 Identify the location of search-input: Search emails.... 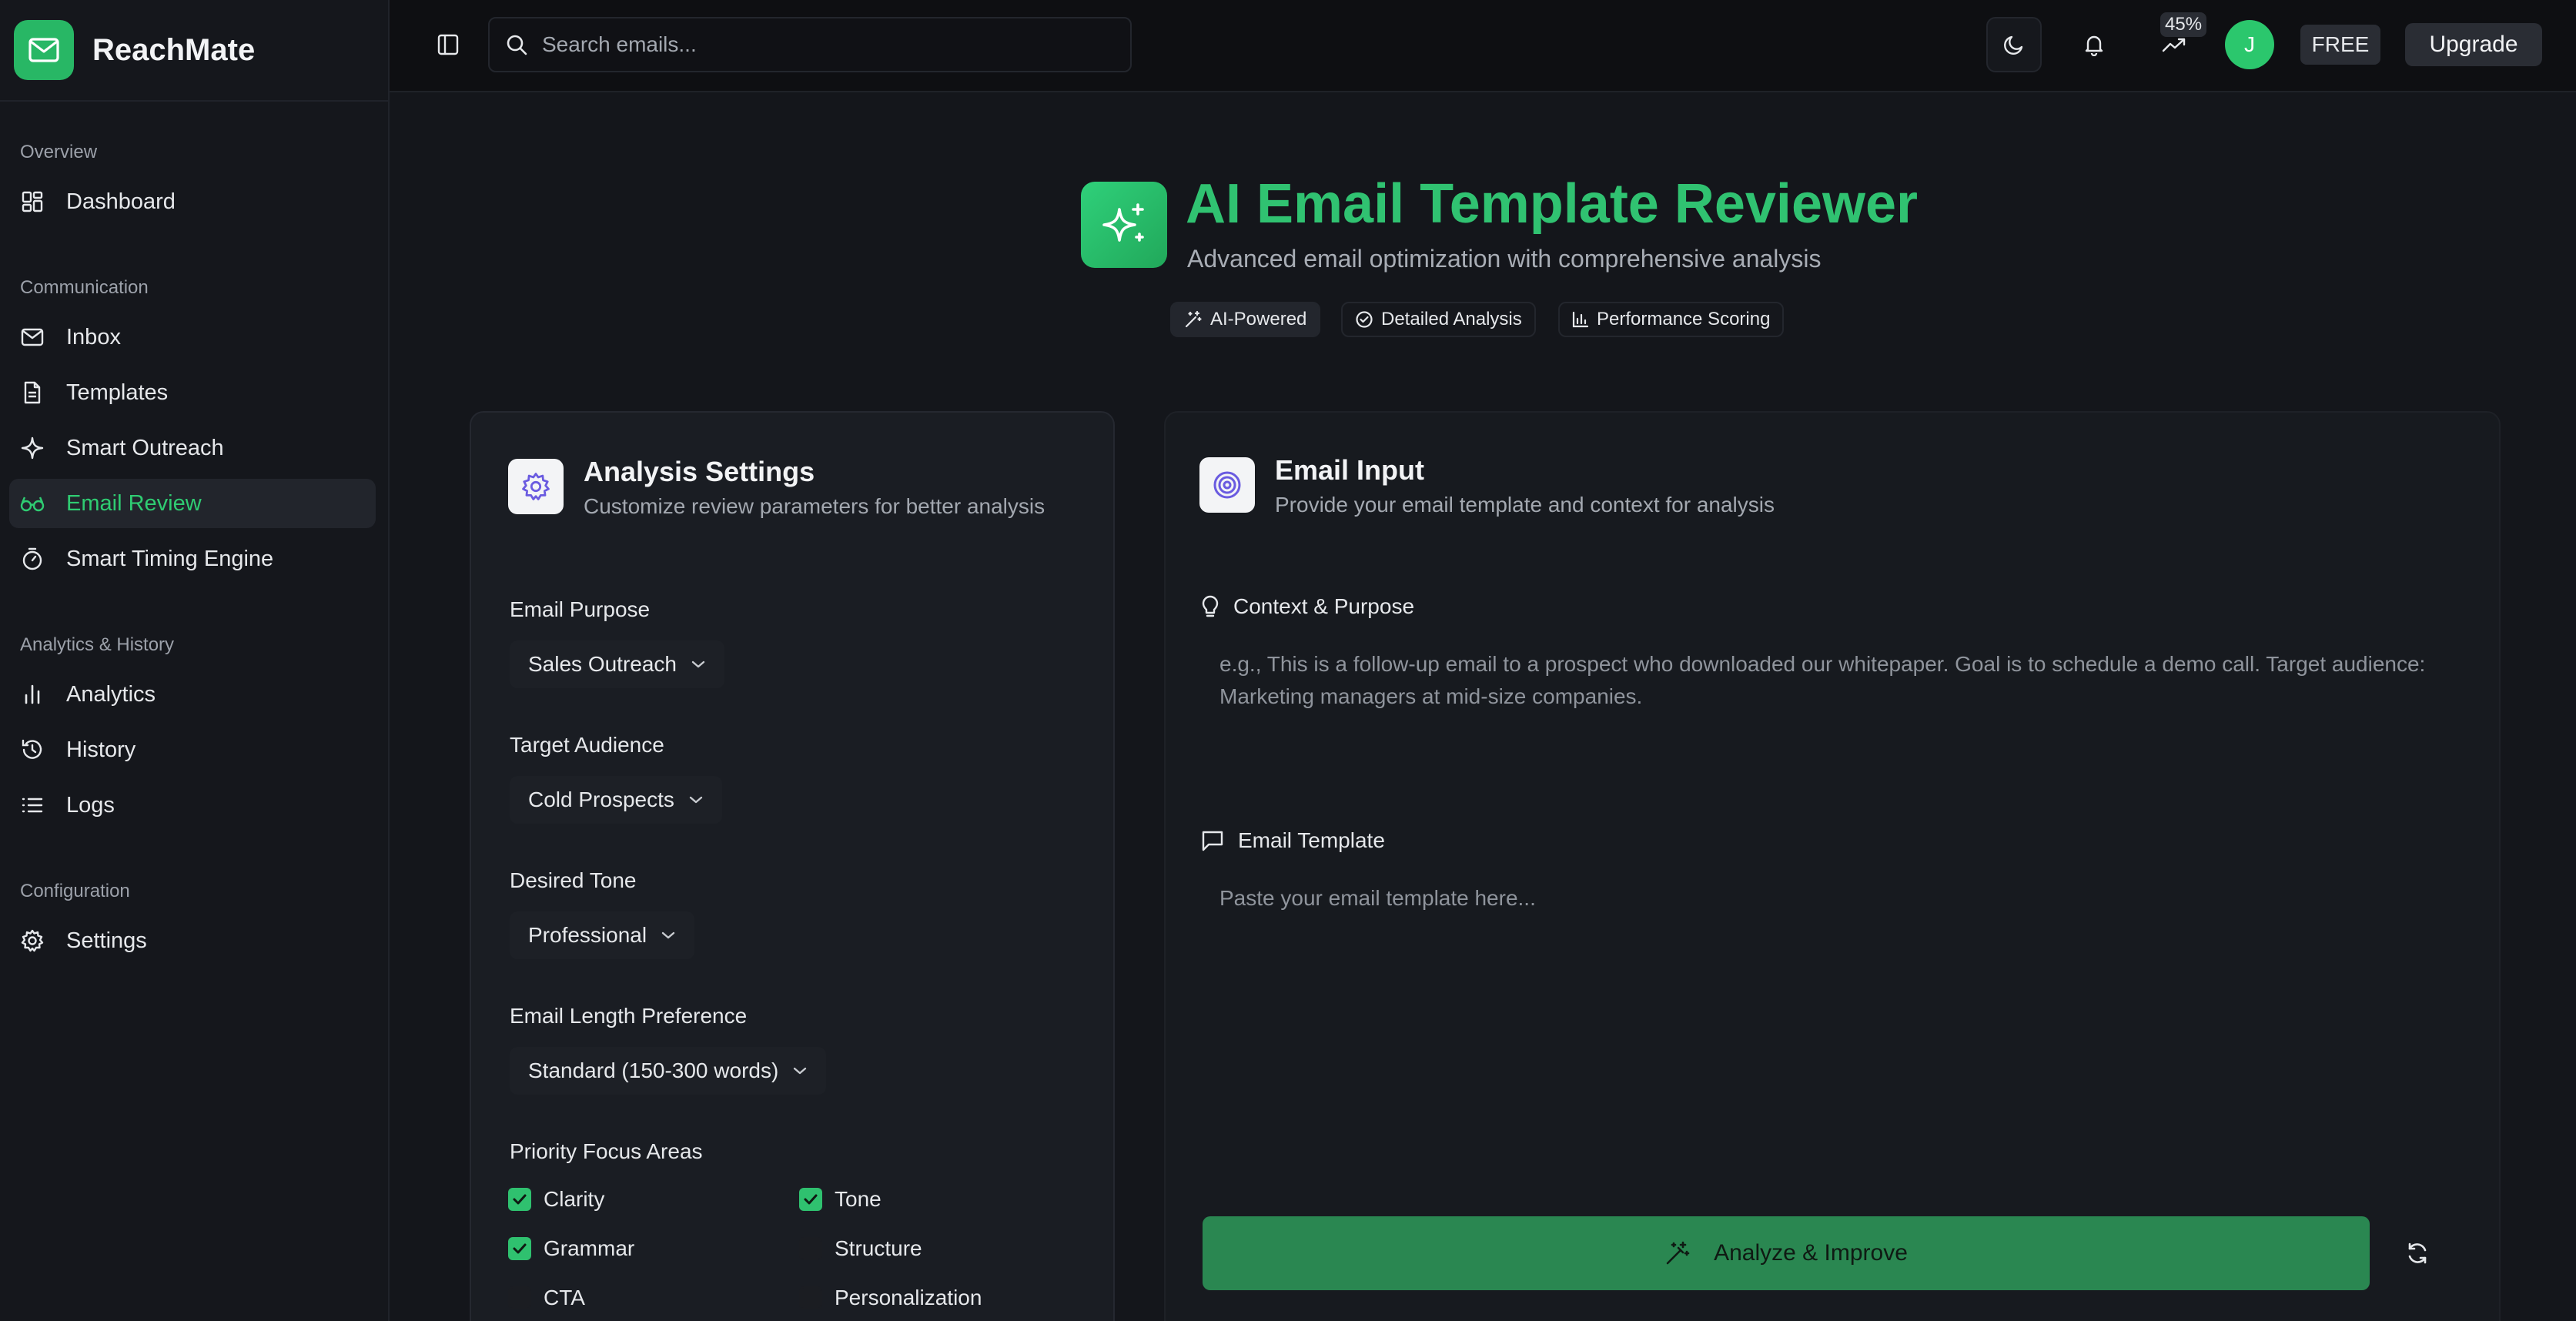
(810, 44).